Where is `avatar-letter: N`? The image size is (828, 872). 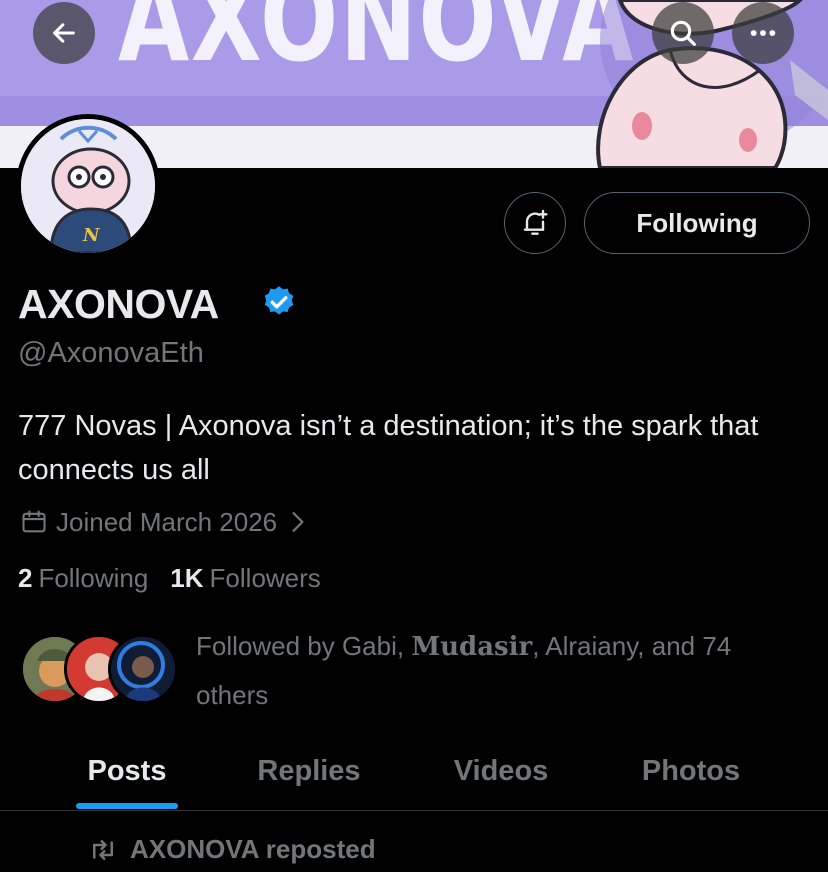
avatar-letter: N is located at coordinates (91, 235).